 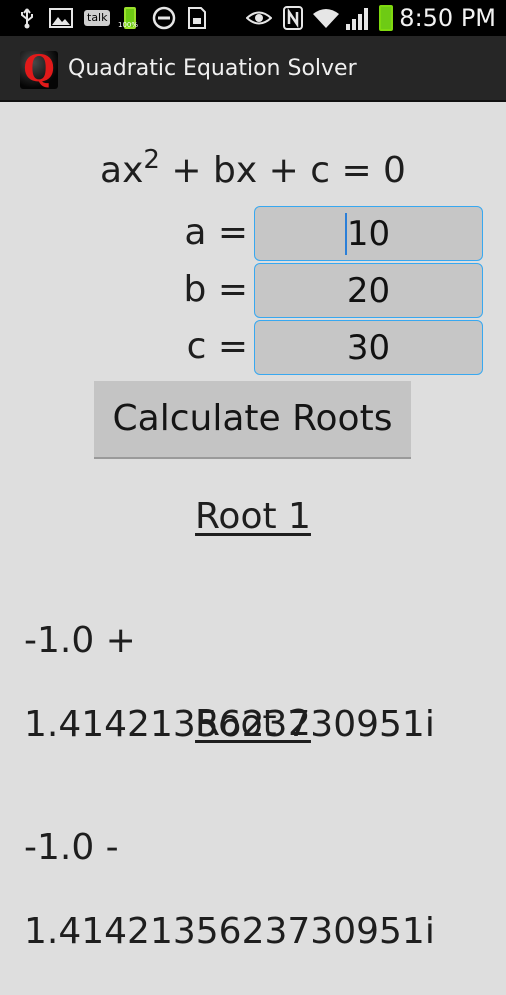 I want to click on input-a: 10, so click(x=368, y=233).